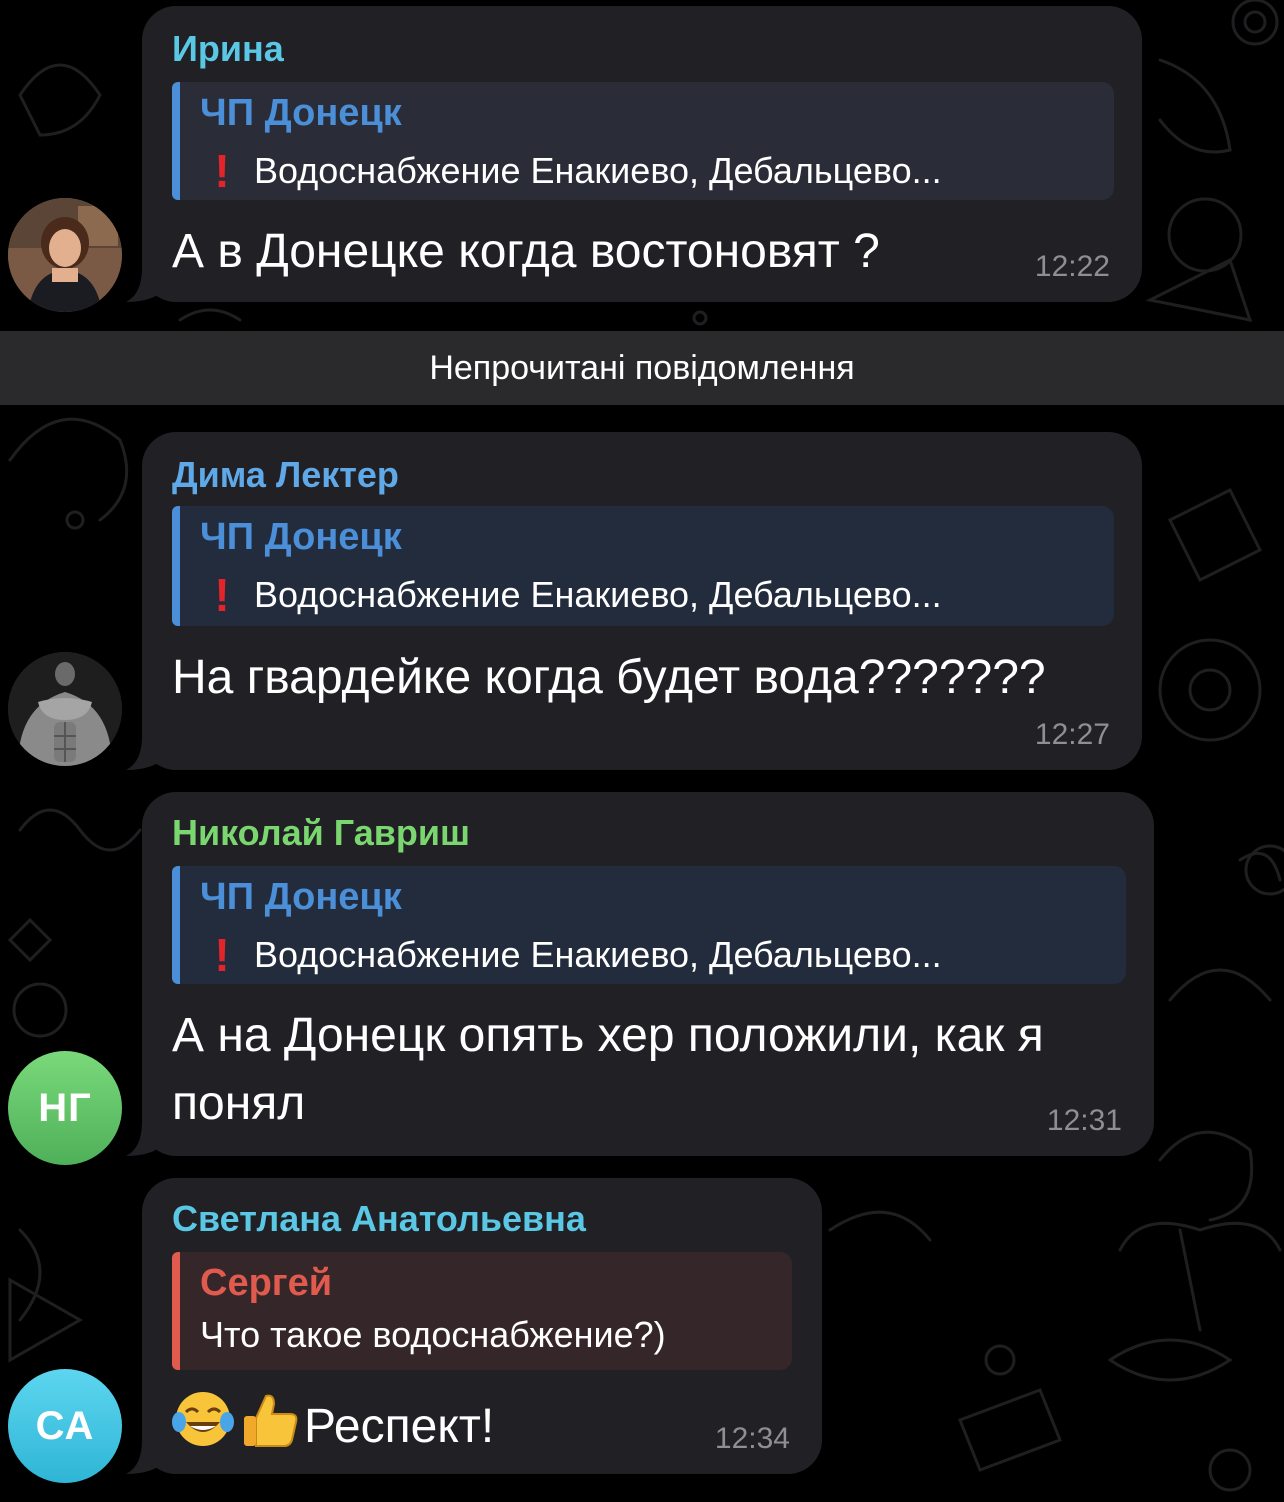  What do you see at coordinates (333, 1424) in the screenshot?
I see `message-text: Респект!` at bounding box center [333, 1424].